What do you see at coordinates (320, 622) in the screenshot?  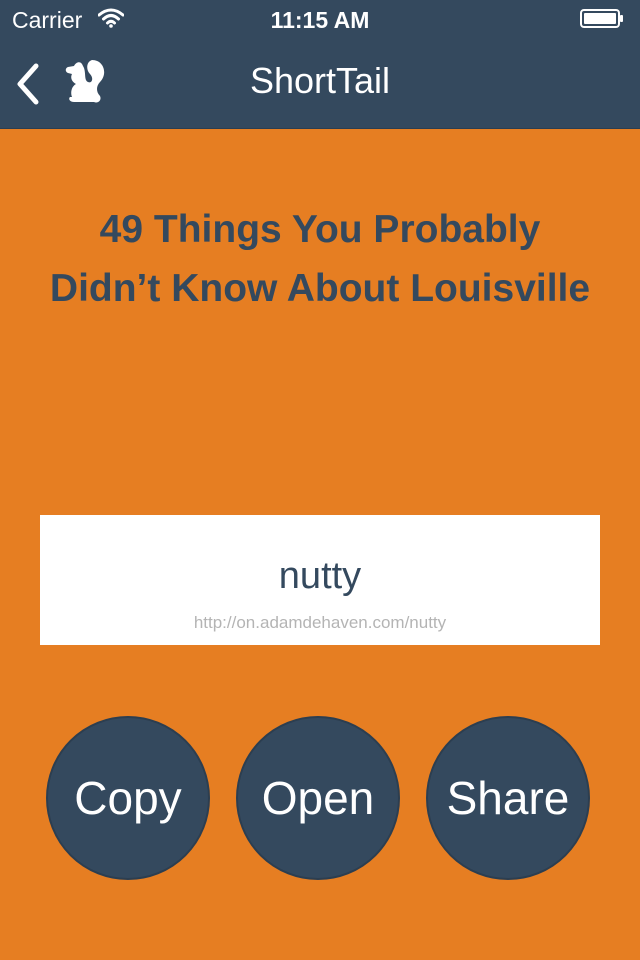 I see `short-url: http://on.adamdehaven.com/nutty` at bounding box center [320, 622].